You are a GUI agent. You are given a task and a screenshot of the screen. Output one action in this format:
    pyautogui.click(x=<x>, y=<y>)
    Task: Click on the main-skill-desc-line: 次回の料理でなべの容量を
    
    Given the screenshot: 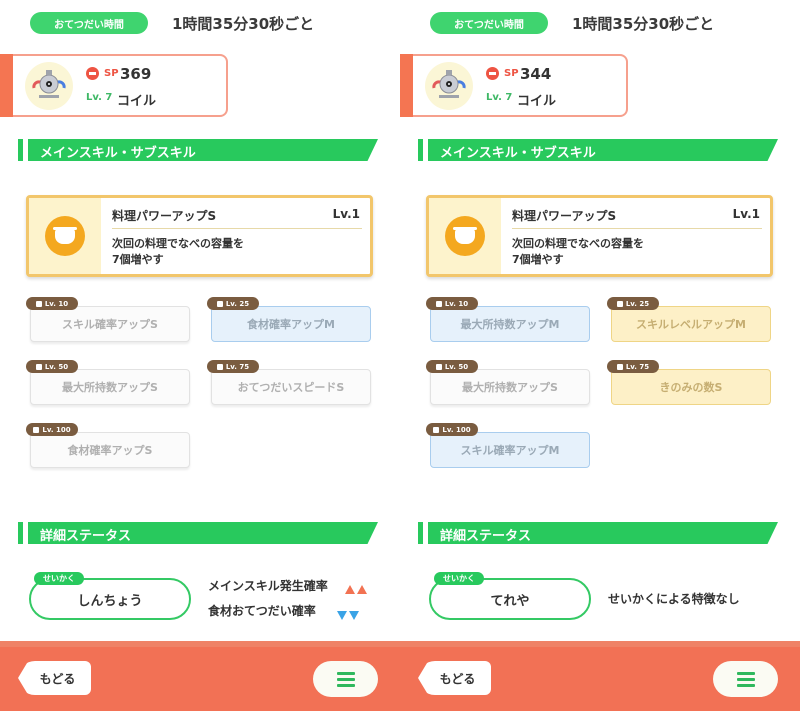 What is the action you would take?
    pyautogui.click(x=178, y=243)
    